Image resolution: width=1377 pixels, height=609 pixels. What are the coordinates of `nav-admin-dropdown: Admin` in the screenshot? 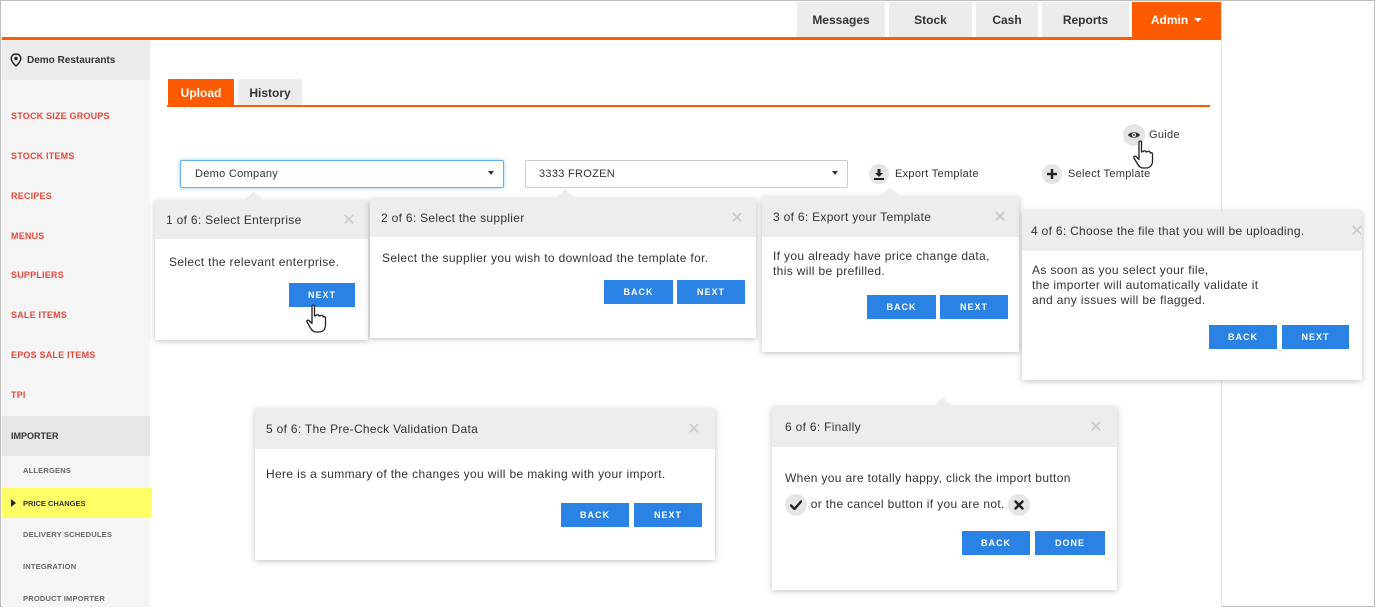 It's located at (1176, 19).